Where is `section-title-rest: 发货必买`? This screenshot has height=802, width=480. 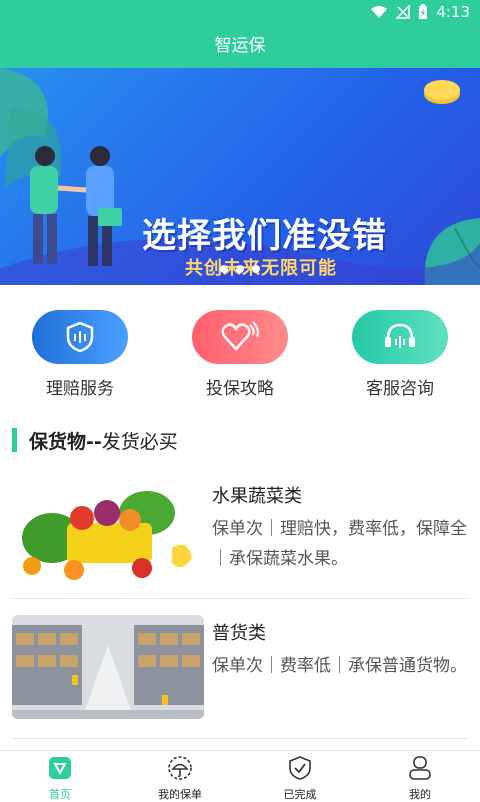
section-title-rest: 发货必买 is located at coordinates (139, 441).